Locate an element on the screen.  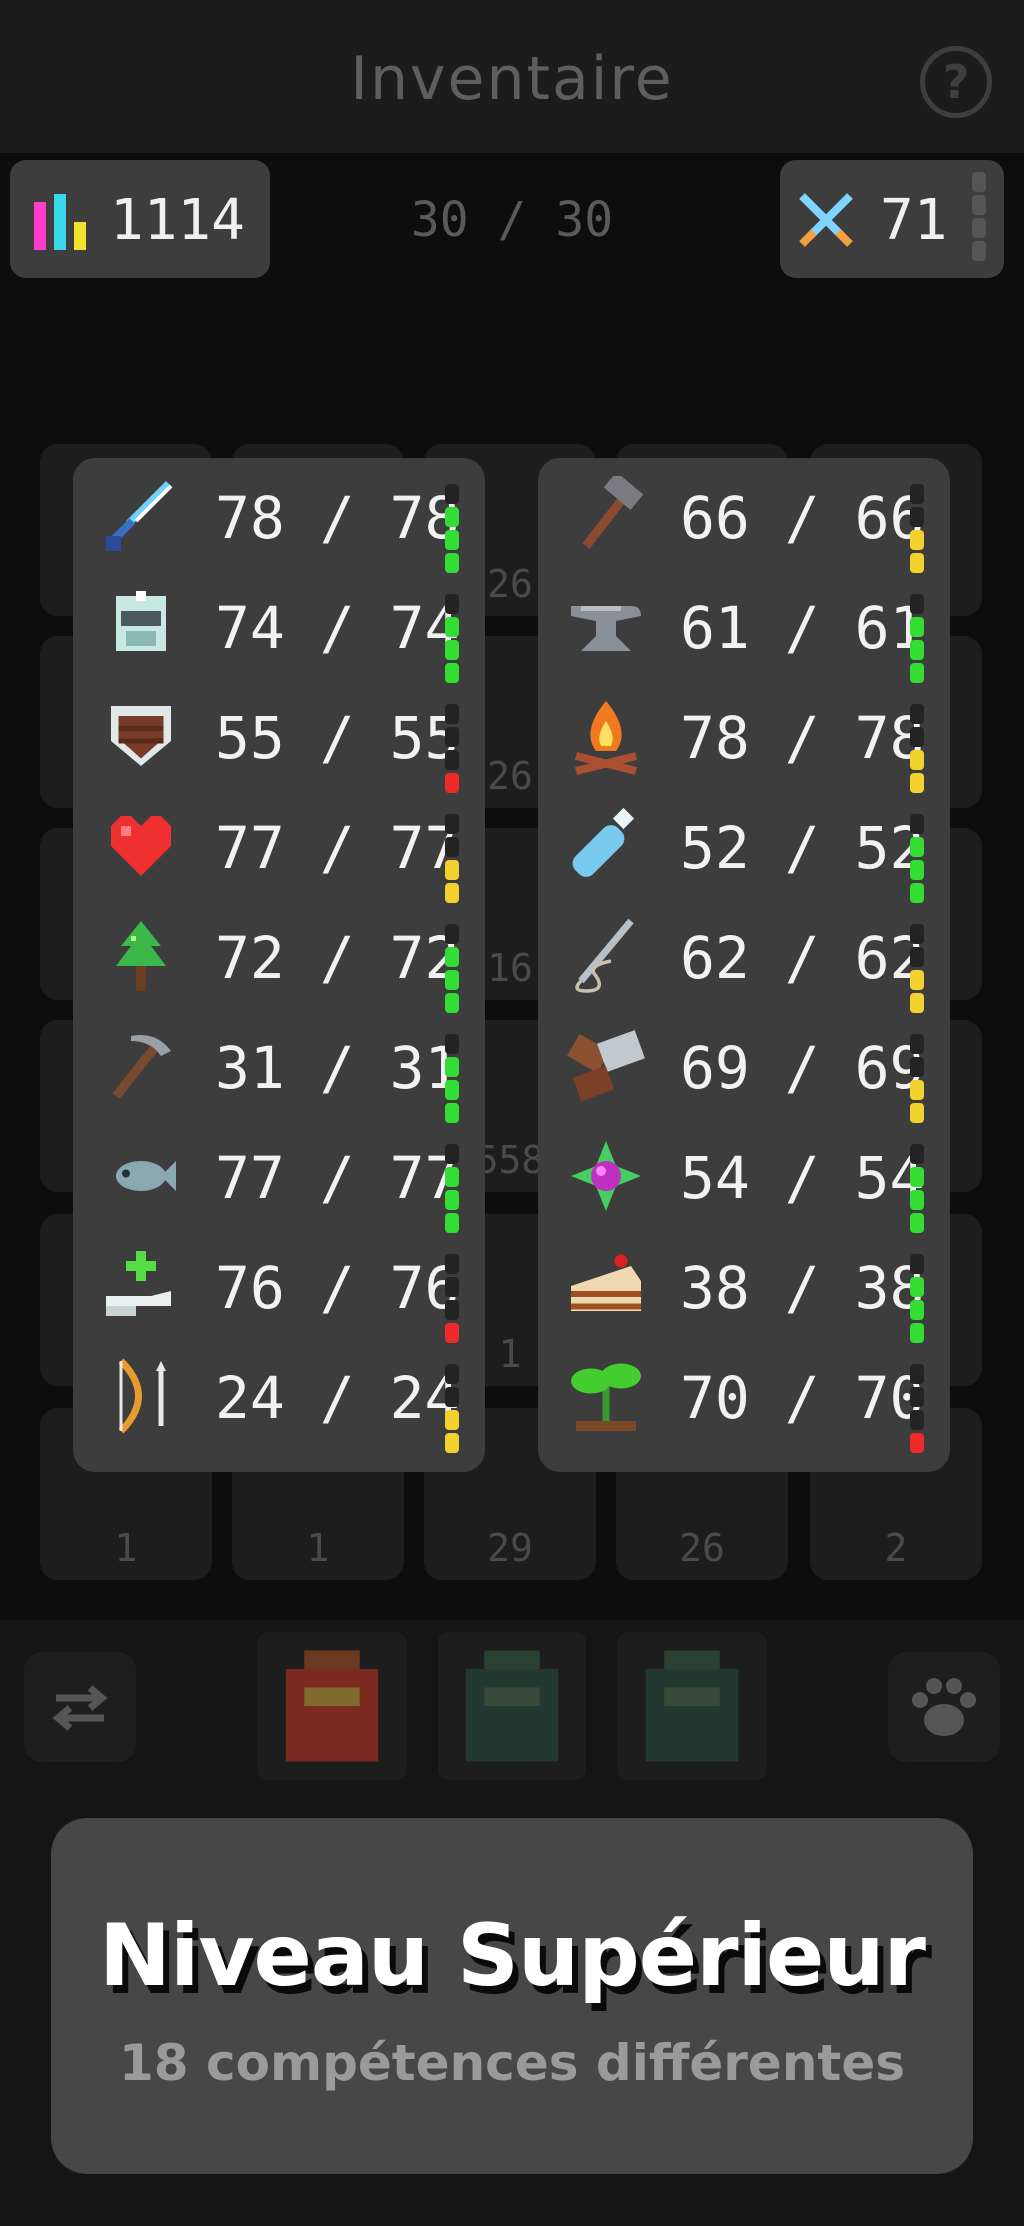
header-bar: Inventaire ? is located at coordinates (512, 76).